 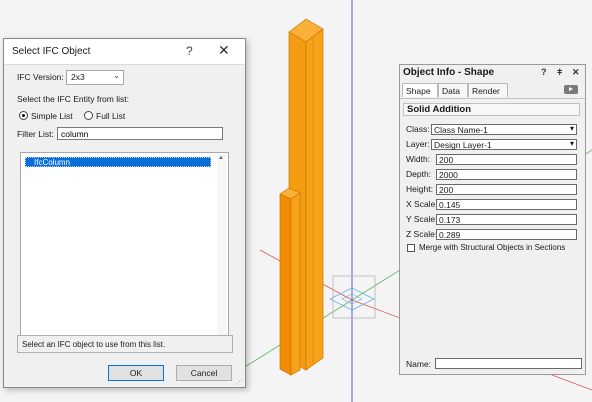 I want to click on filter-list-input, so click(x=140, y=133).